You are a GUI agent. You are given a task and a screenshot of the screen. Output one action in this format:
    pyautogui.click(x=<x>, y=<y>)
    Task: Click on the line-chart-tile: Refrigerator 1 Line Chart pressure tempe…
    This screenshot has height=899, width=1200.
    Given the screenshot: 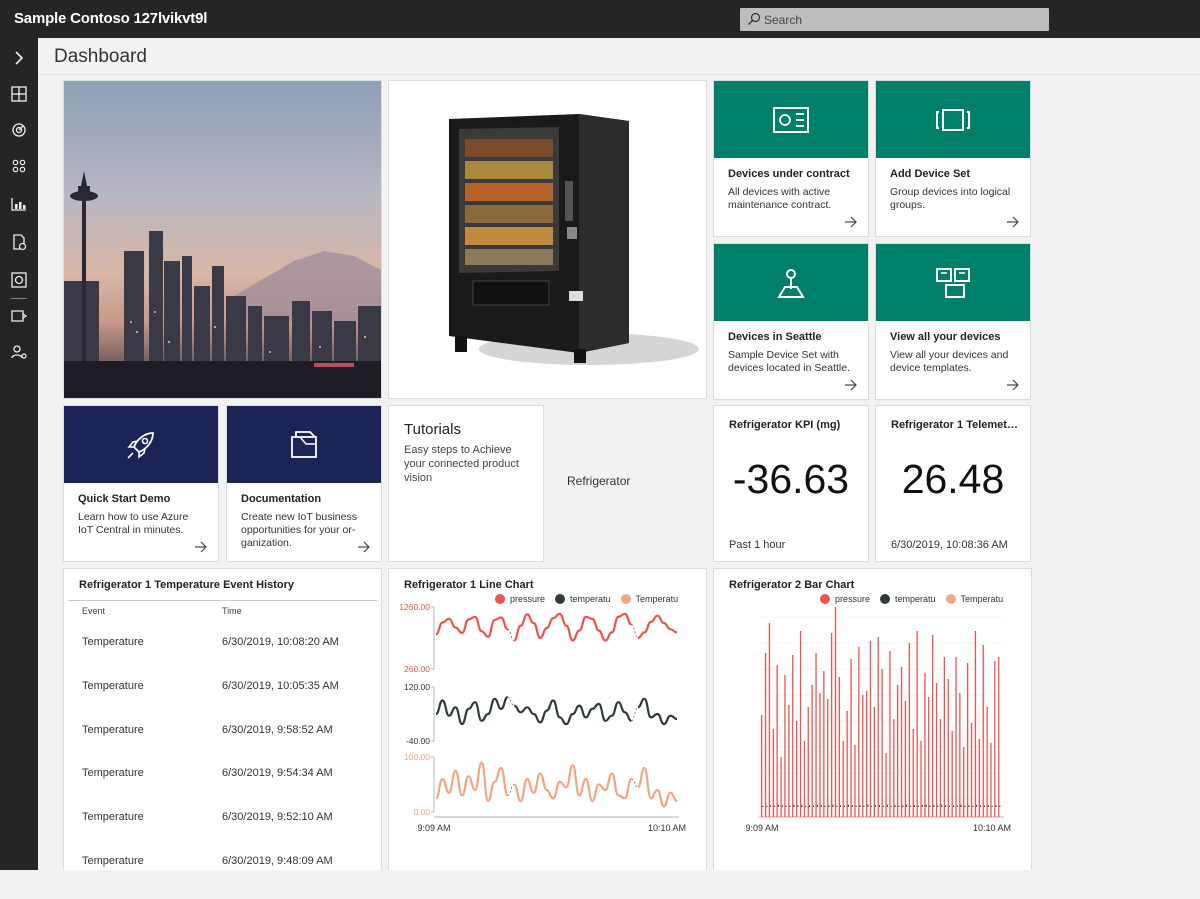 What is the action you would take?
    pyautogui.click(x=547, y=719)
    